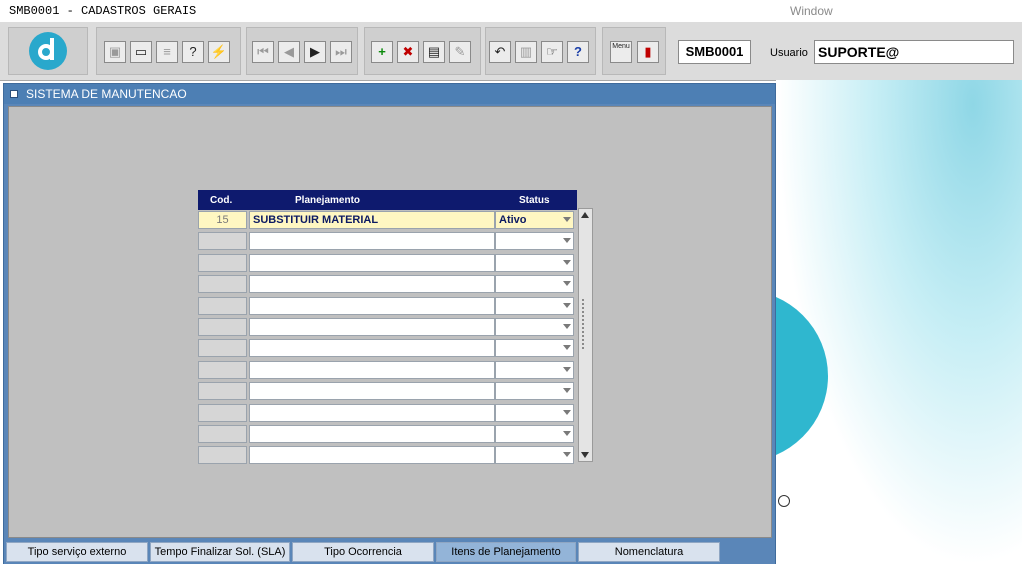 Image resolution: width=1022 pixels, height=568 pixels. I want to click on clipboard-button: ▥, so click(526, 52).